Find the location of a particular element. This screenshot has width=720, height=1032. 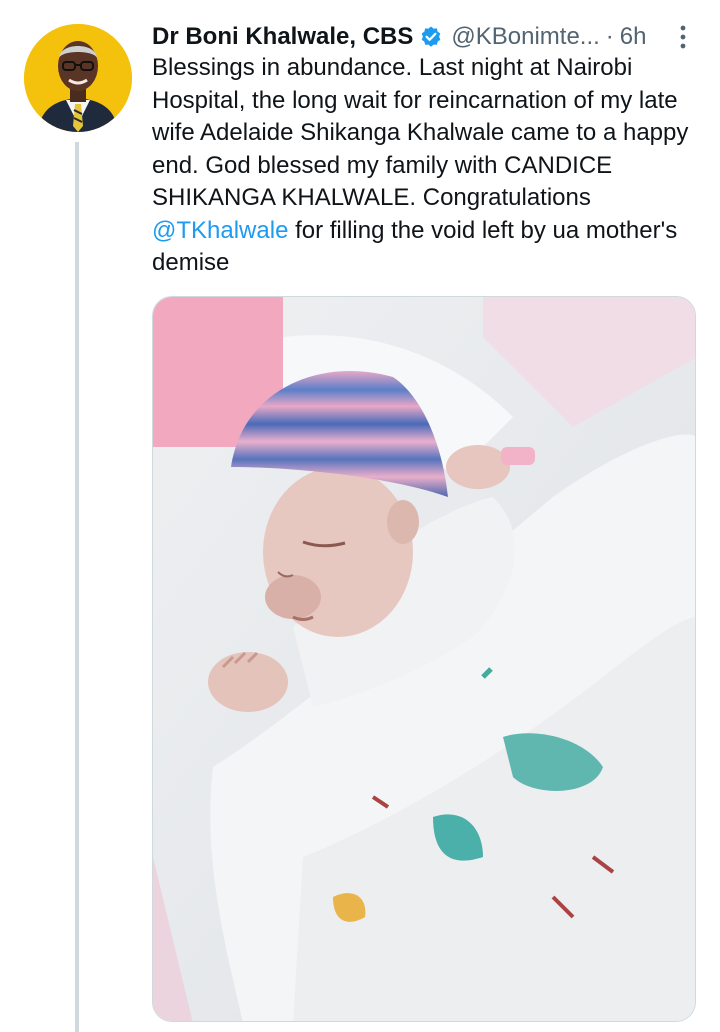

more-options-icon is located at coordinates (683, 37).